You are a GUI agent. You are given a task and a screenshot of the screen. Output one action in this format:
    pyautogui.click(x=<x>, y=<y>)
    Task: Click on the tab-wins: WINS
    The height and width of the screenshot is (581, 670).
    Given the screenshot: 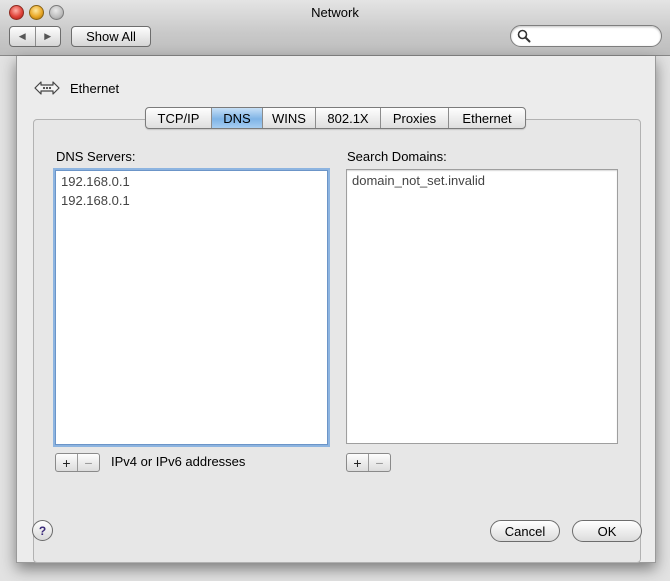 What is the action you would take?
    pyautogui.click(x=288, y=118)
    